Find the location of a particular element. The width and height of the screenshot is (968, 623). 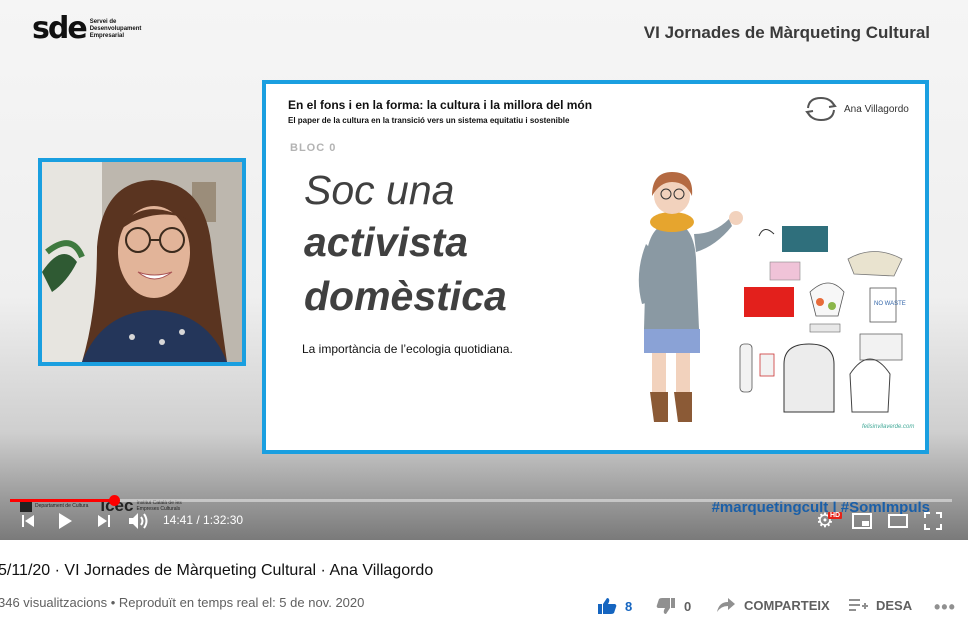

speaker-image is located at coordinates (142, 262).